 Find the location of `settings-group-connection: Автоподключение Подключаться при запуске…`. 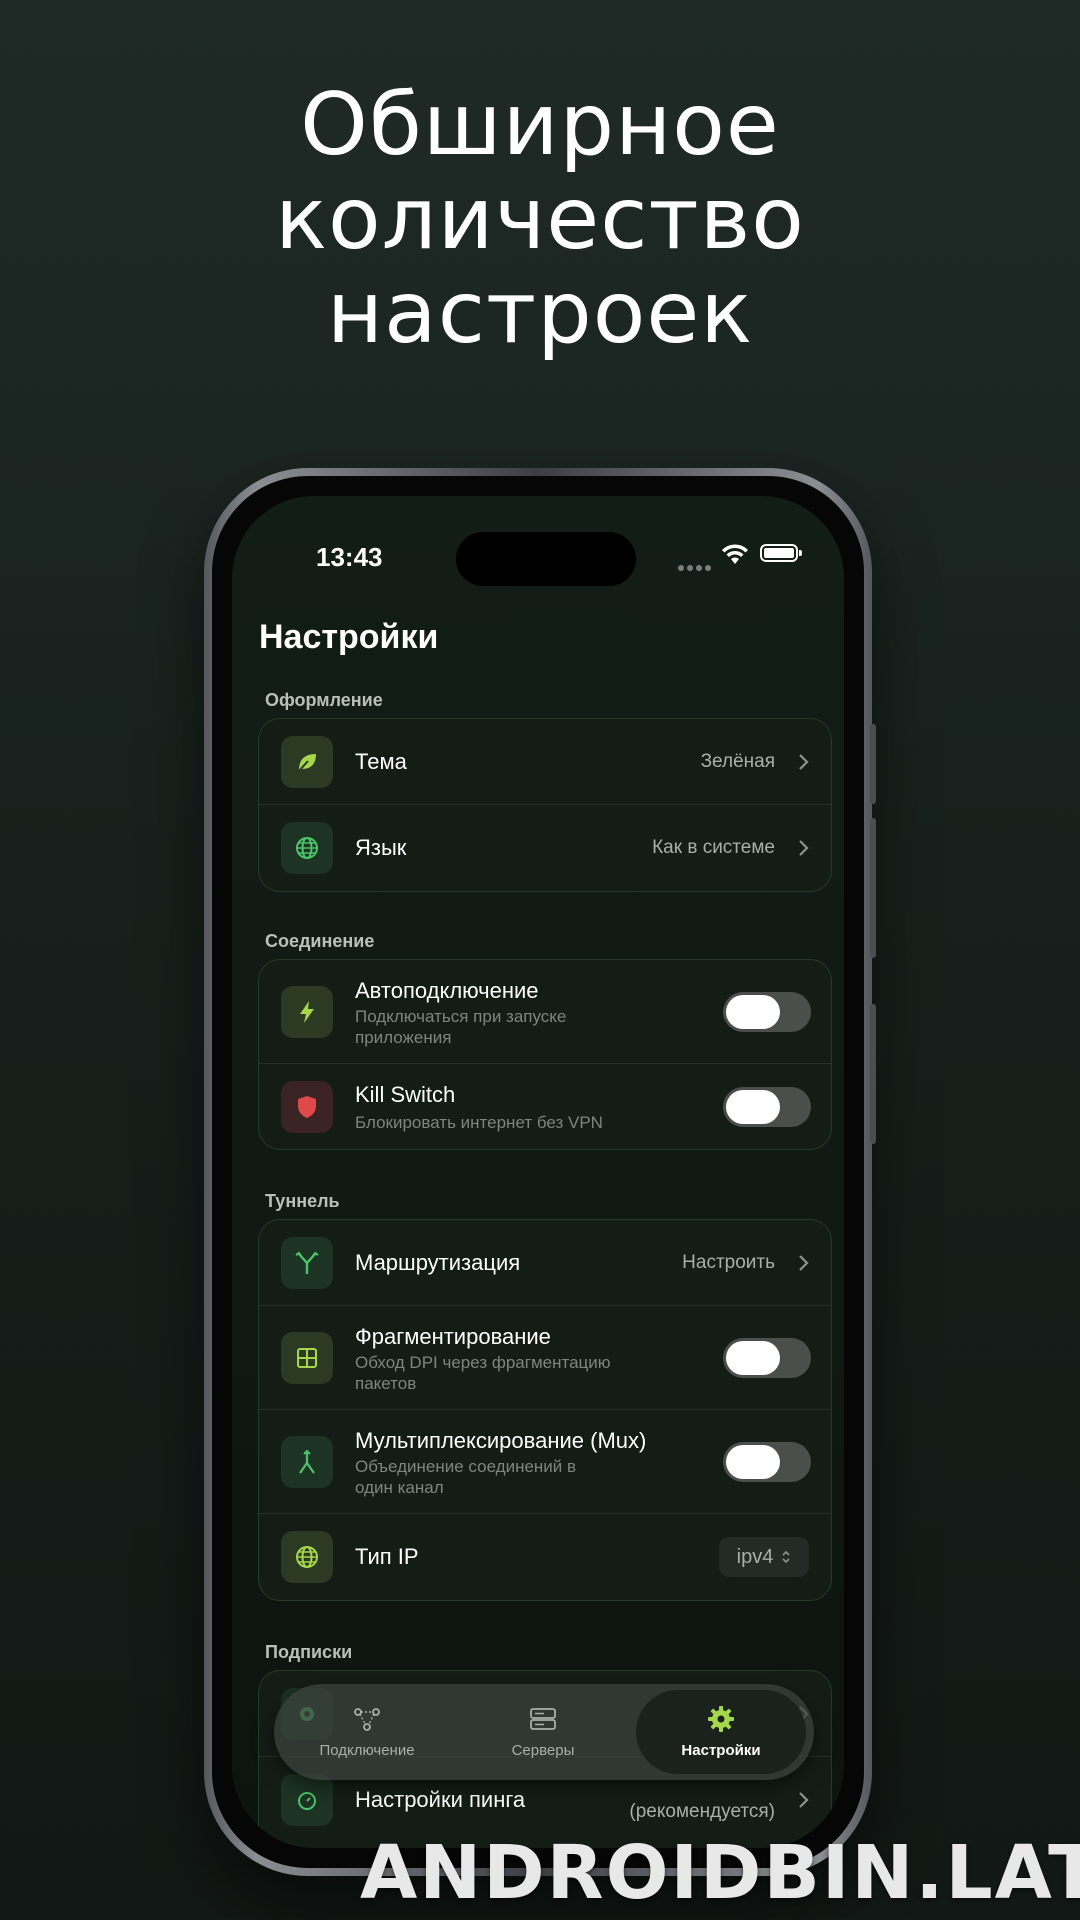

settings-group-connection: Автоподключение Подключаться при запуске… is located at coordinates (545, 1054).